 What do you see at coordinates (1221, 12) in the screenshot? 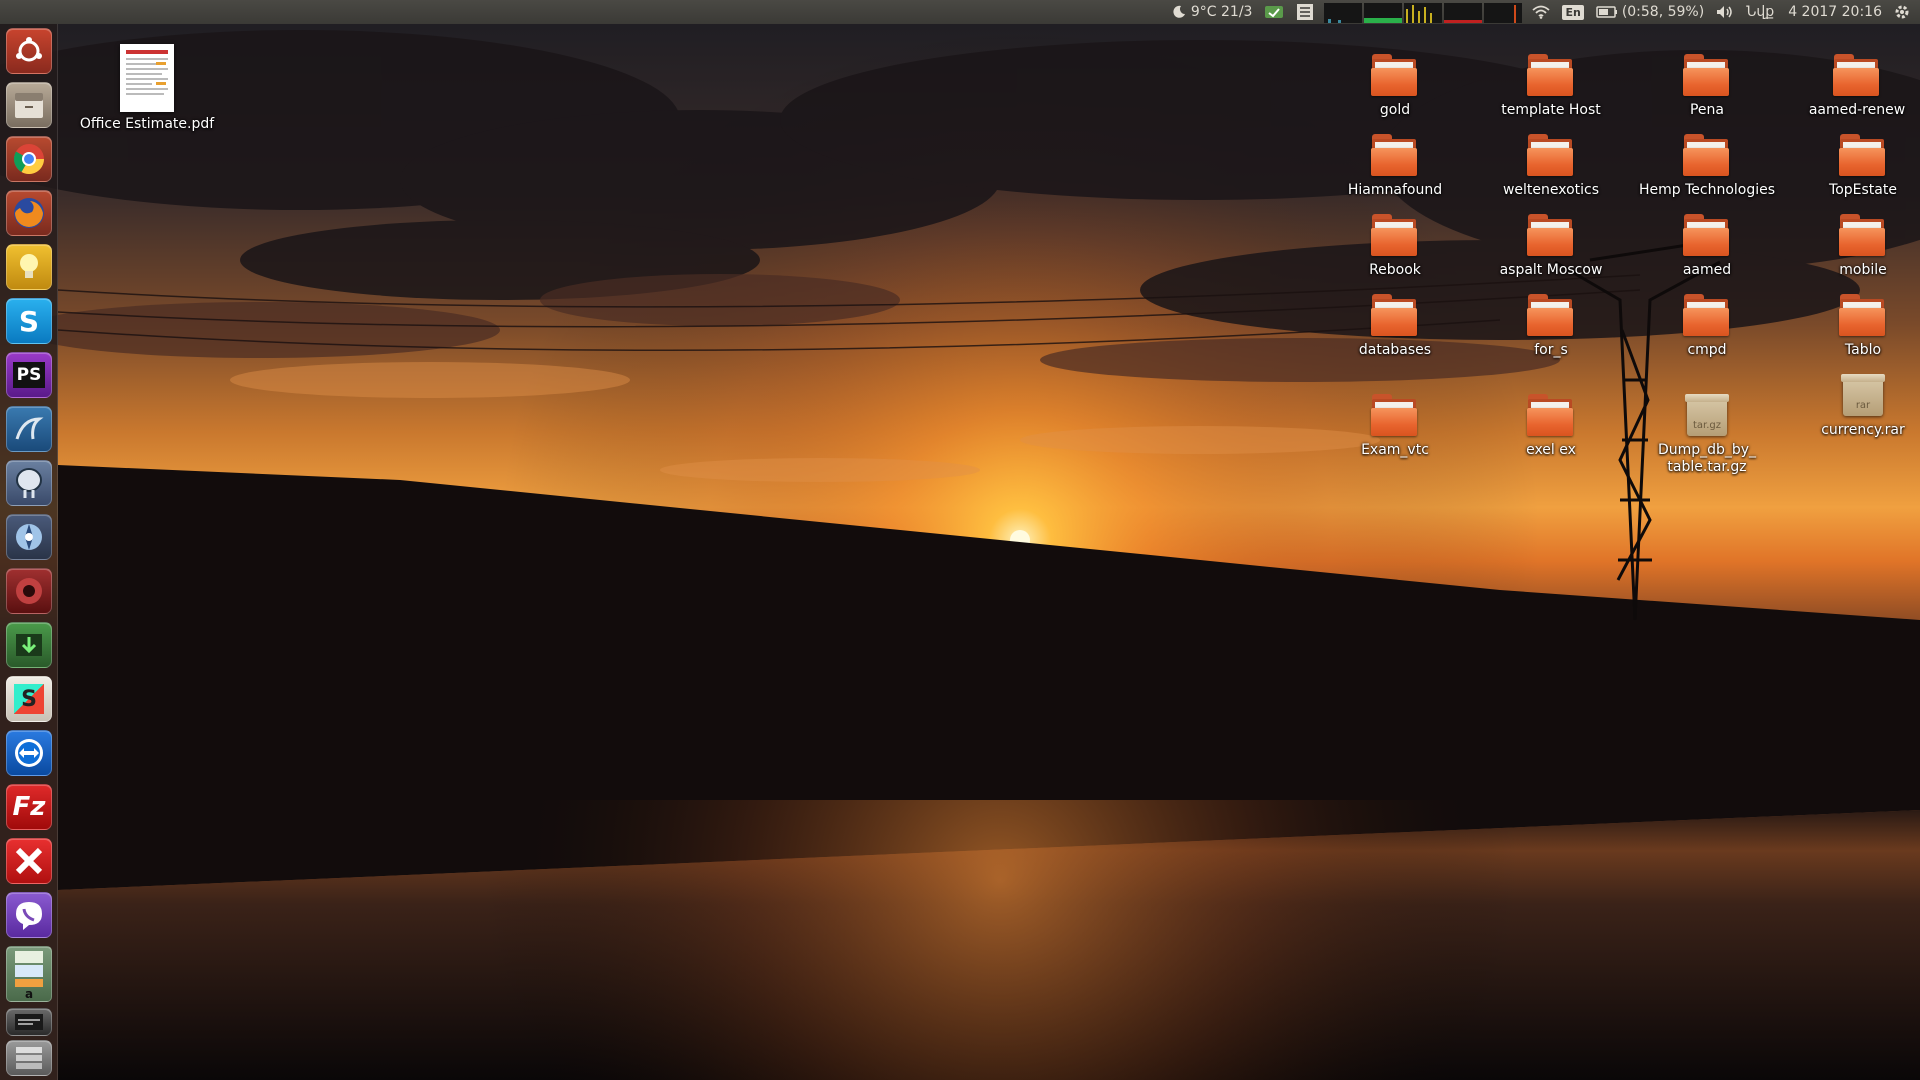
I see `weather-text: 9°C 21/3` at bounding box center [1221, 12].